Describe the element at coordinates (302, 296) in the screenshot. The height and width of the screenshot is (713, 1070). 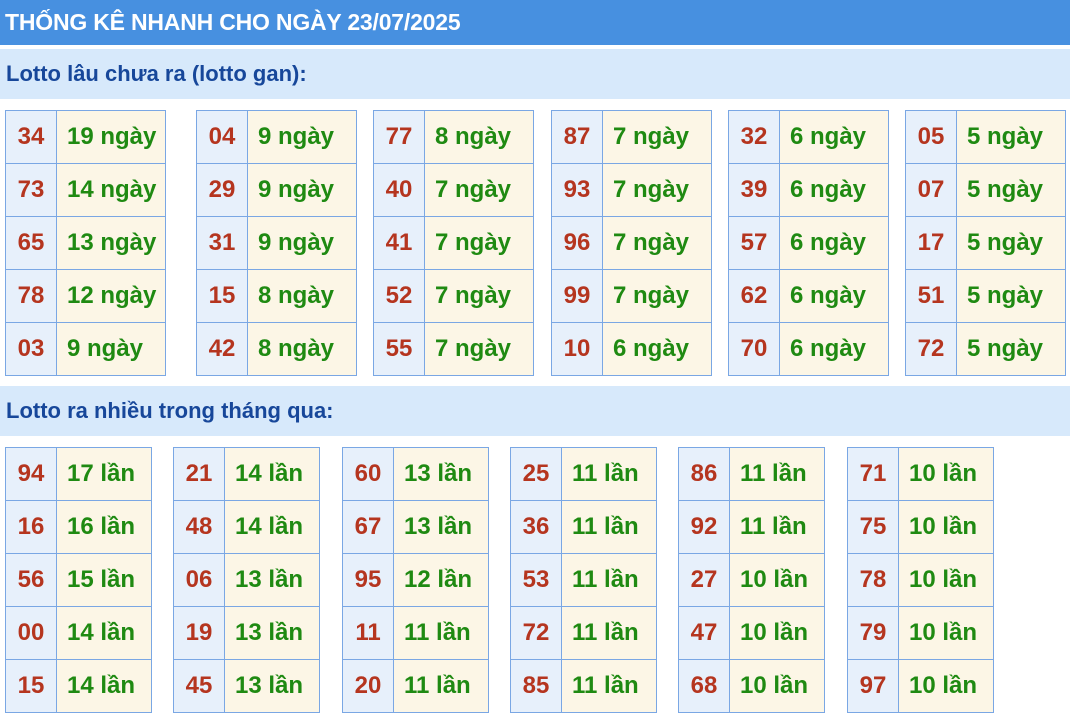
I see `days-absent: 8 ngày` at that location.